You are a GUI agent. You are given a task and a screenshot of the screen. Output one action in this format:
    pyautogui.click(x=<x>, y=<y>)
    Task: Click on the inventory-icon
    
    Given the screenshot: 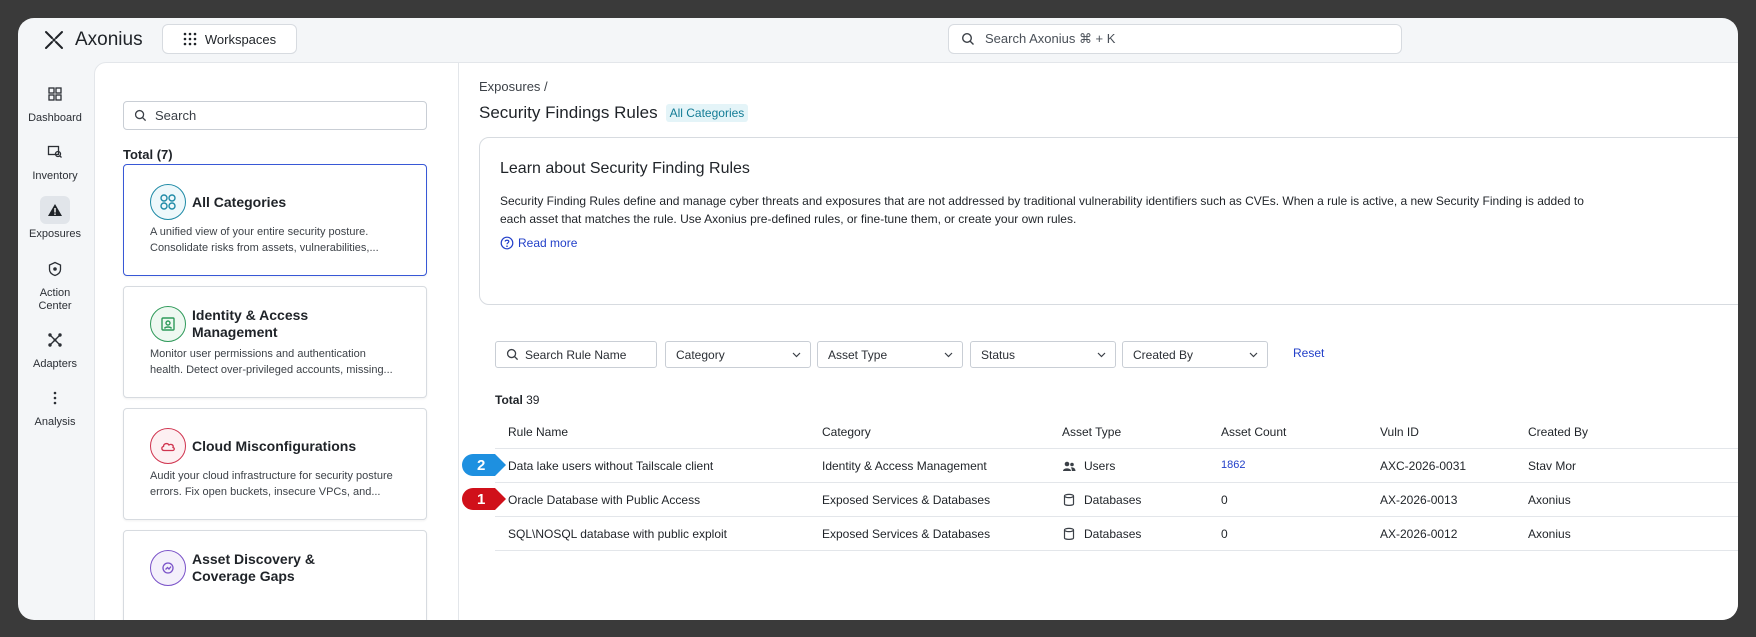 What is the action you would take?
    pyautogui.click(x=54, y=151)
    